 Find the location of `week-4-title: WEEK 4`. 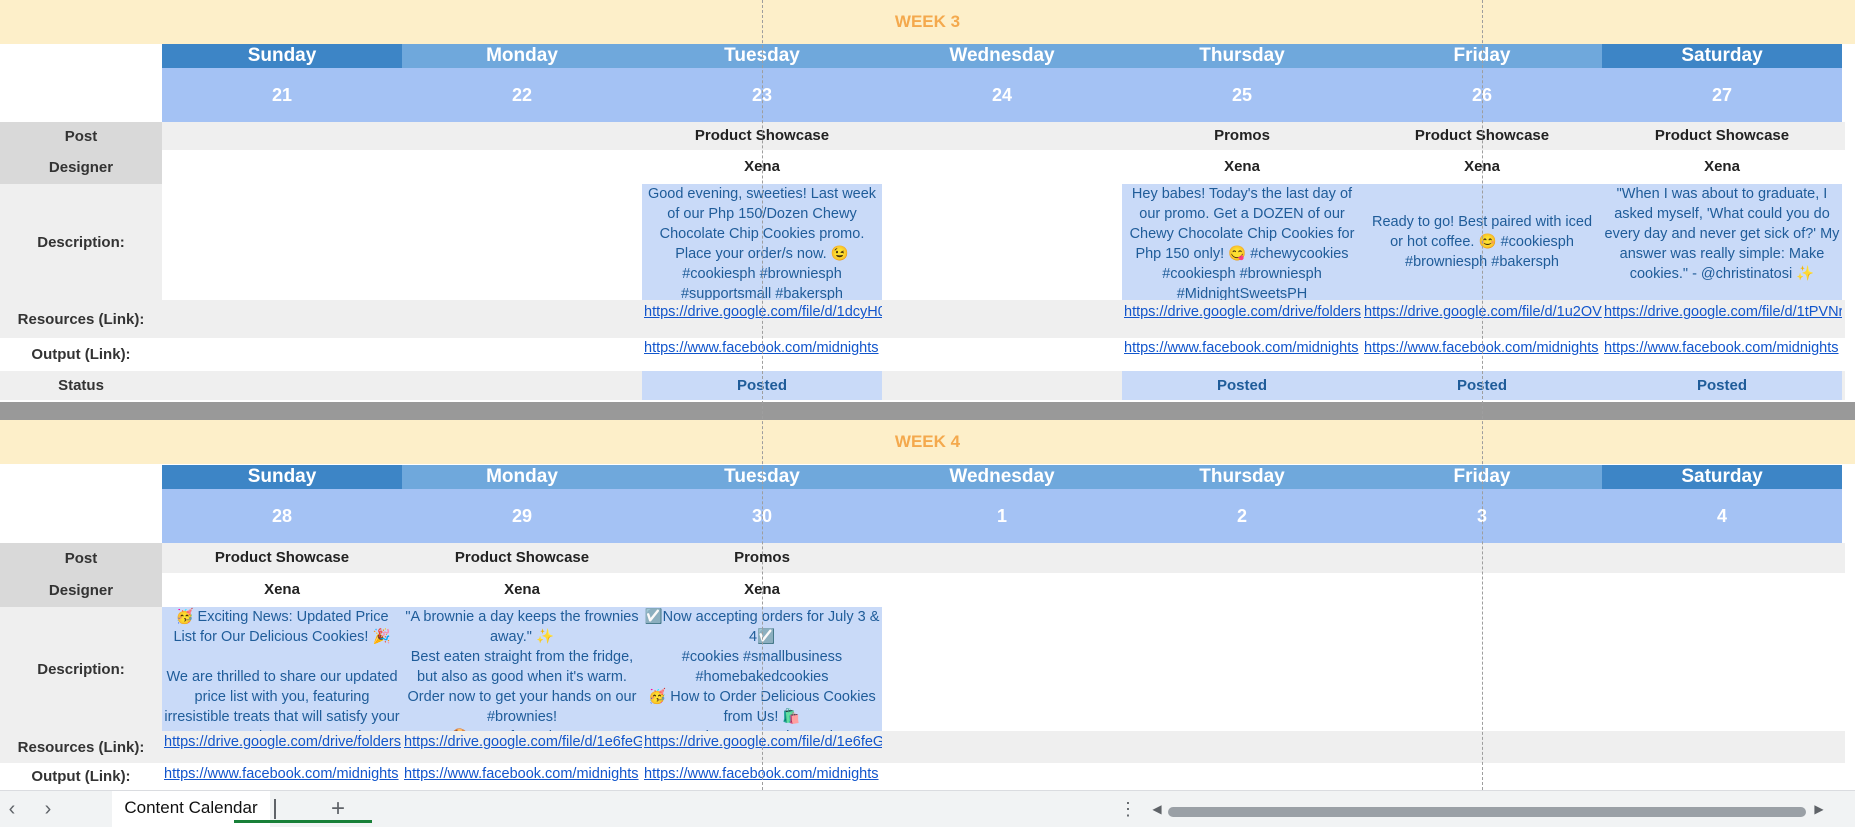

week-4-title: WEEK 4 is located at coordinates (927, 441).